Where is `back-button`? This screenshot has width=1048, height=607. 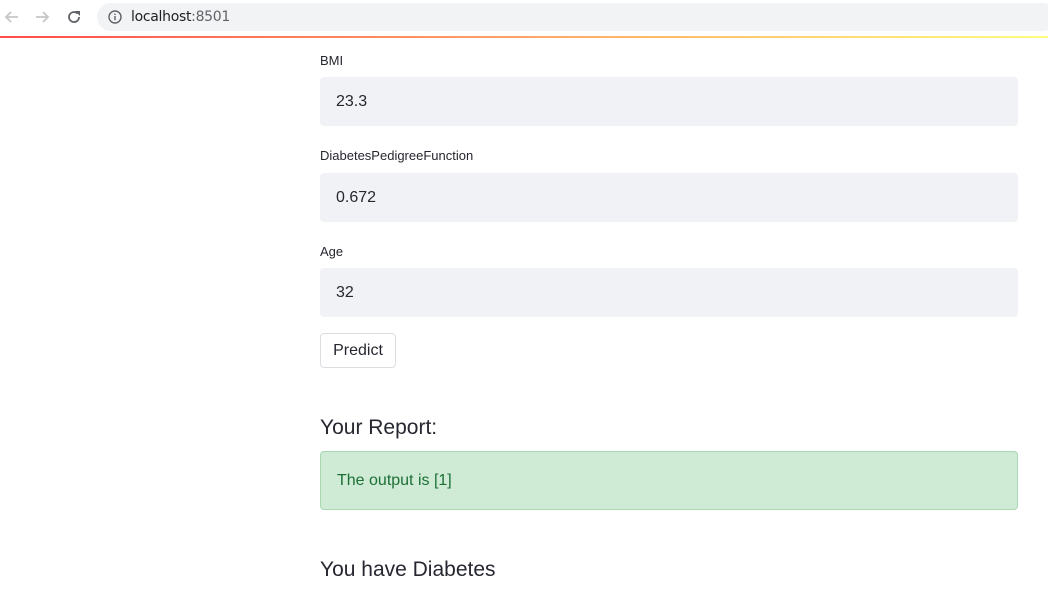
back-button is located at coordinates (12, 17).